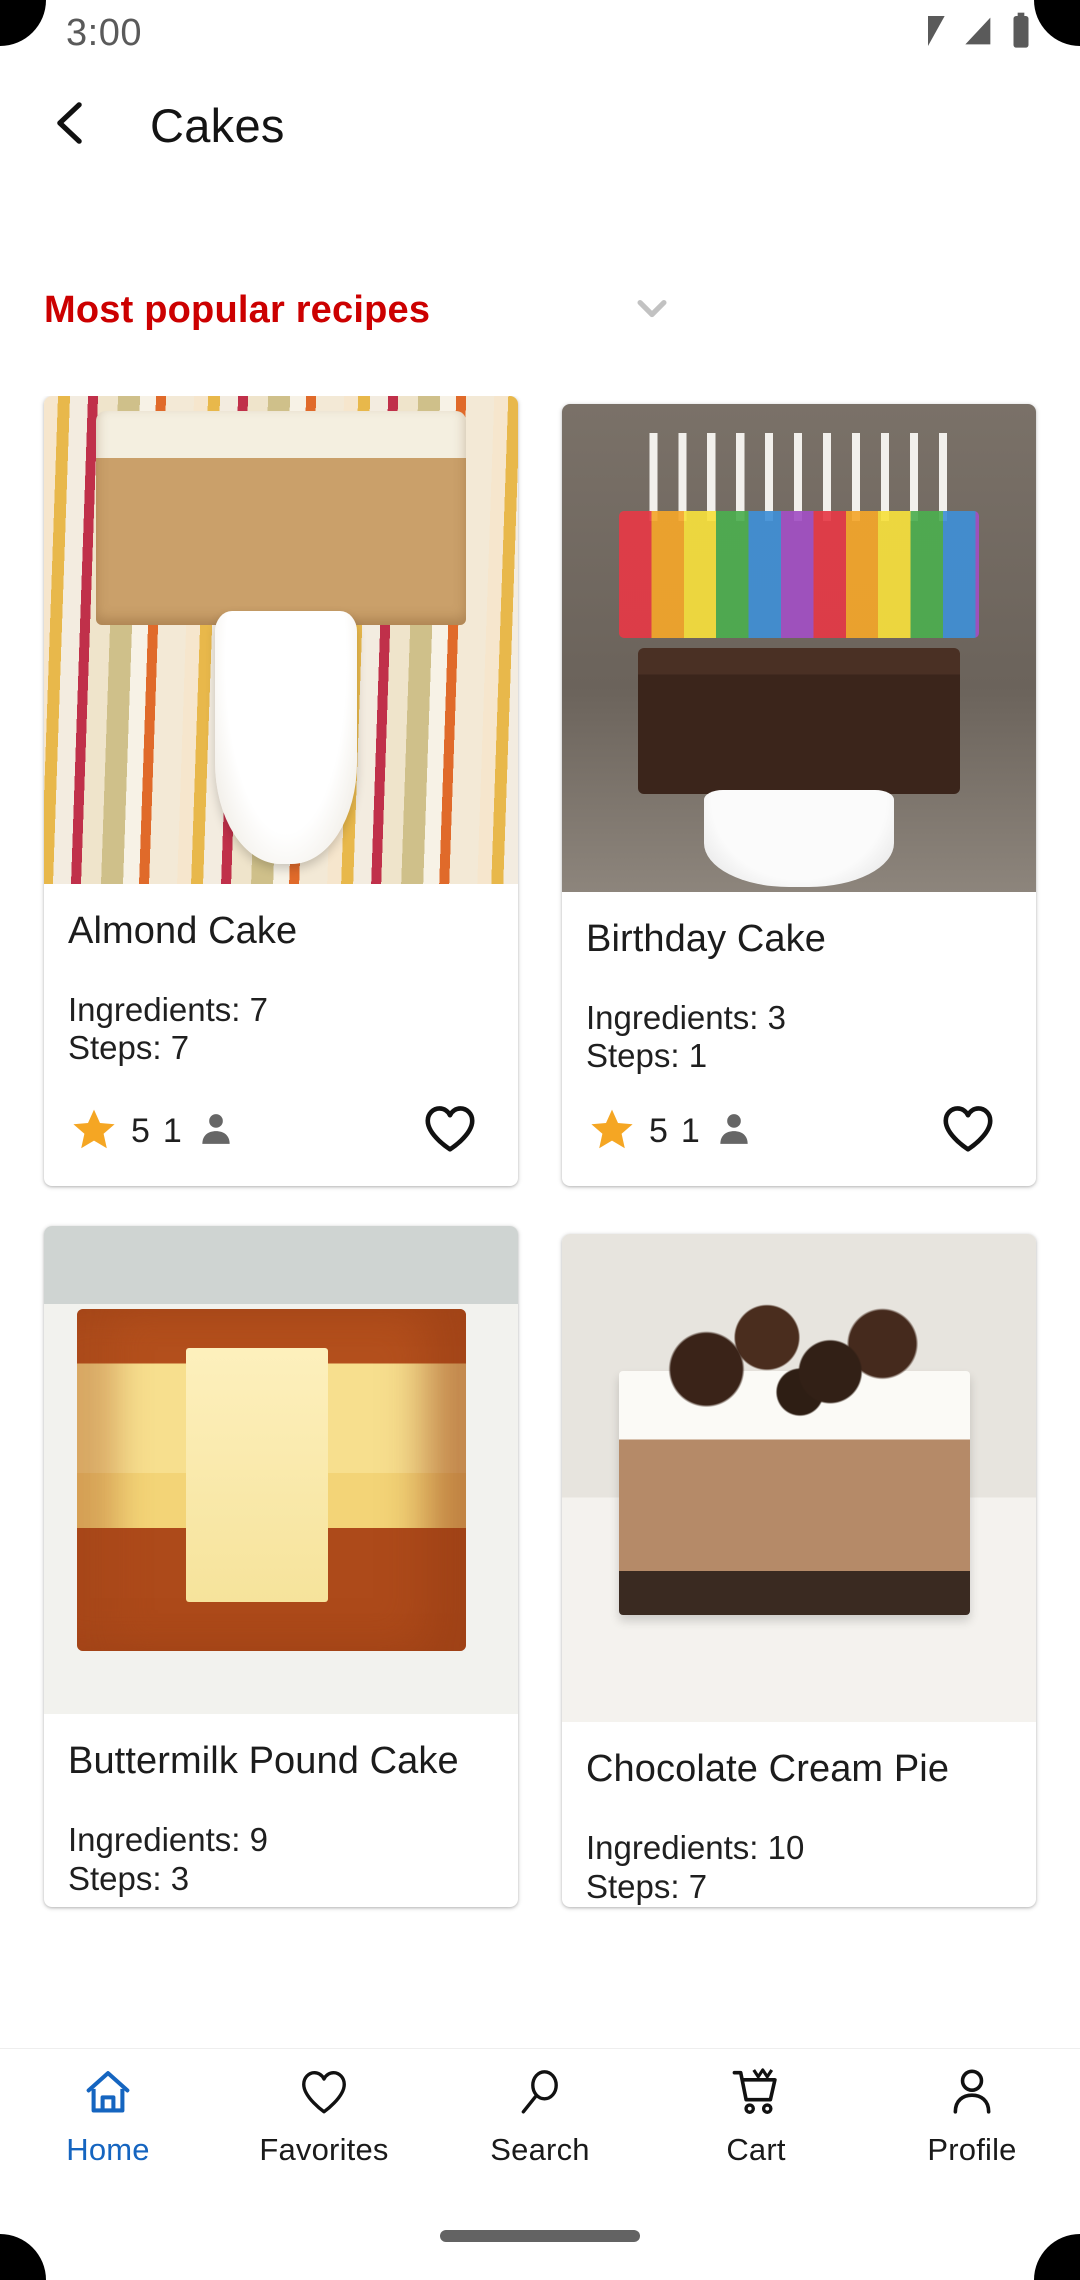  I want to click on nav-label-home: Home, so click(108, 2149).